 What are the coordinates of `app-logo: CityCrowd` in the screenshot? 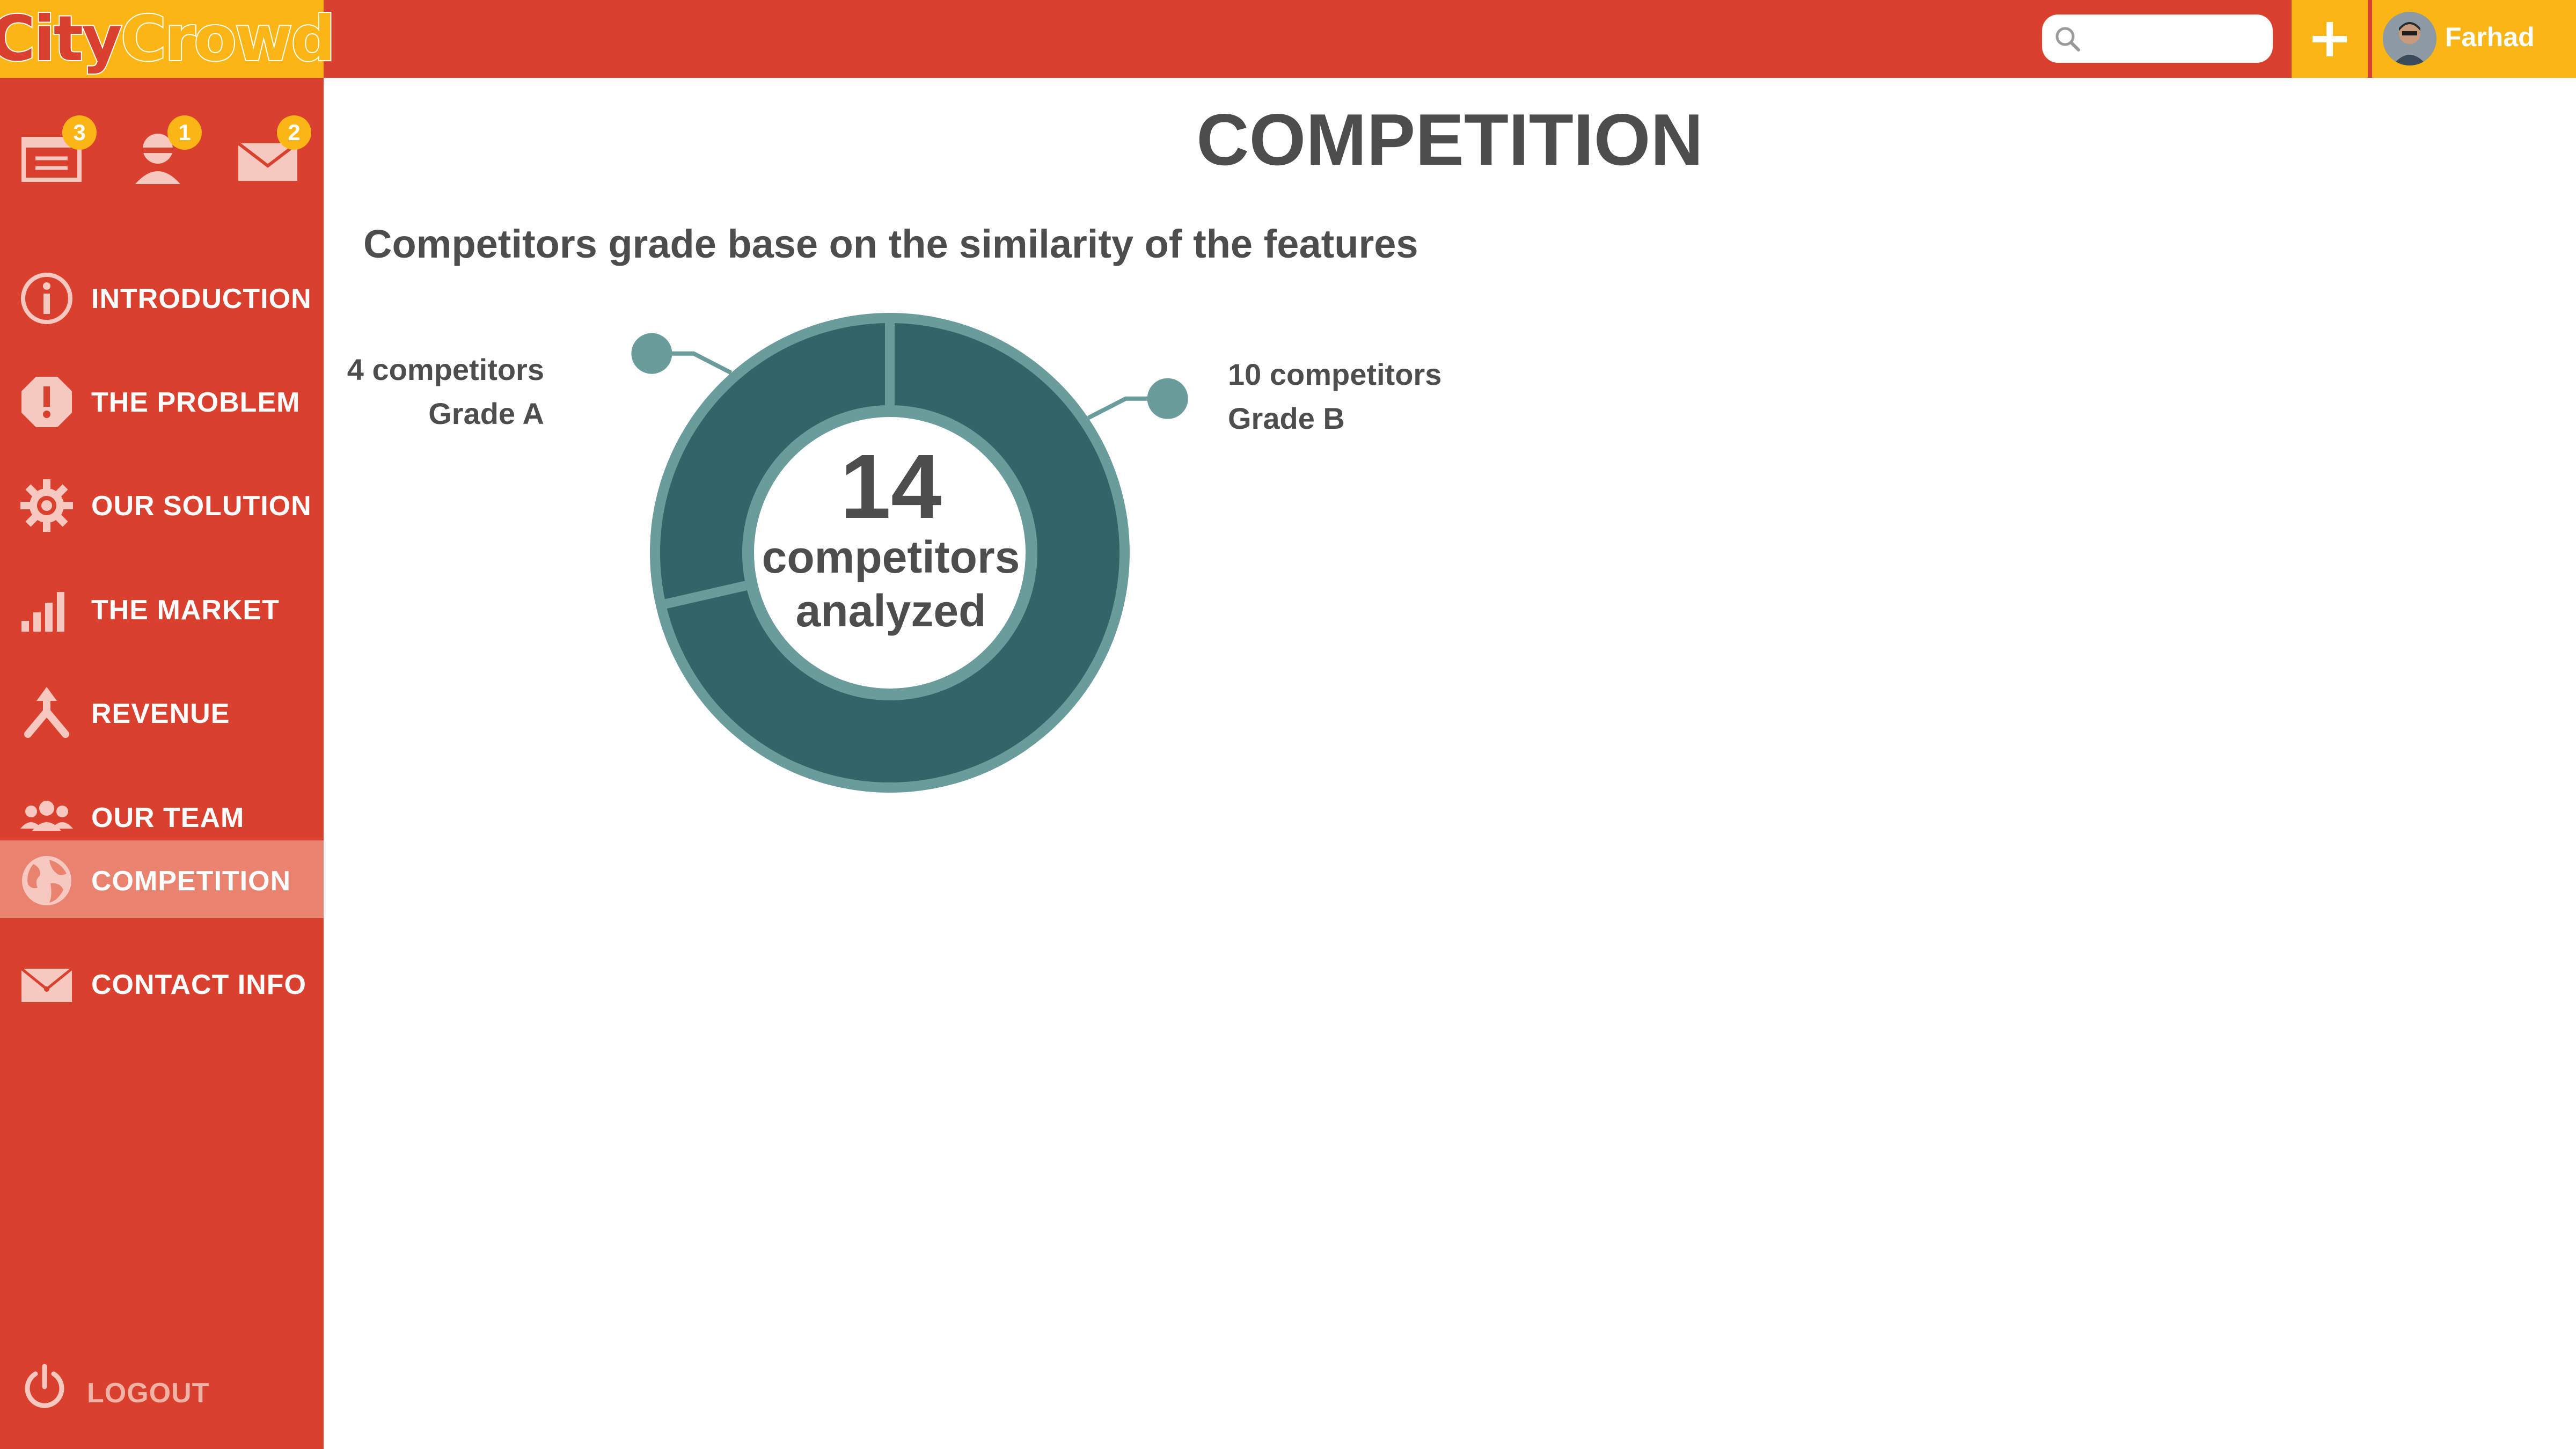 It's located at (168, 39).